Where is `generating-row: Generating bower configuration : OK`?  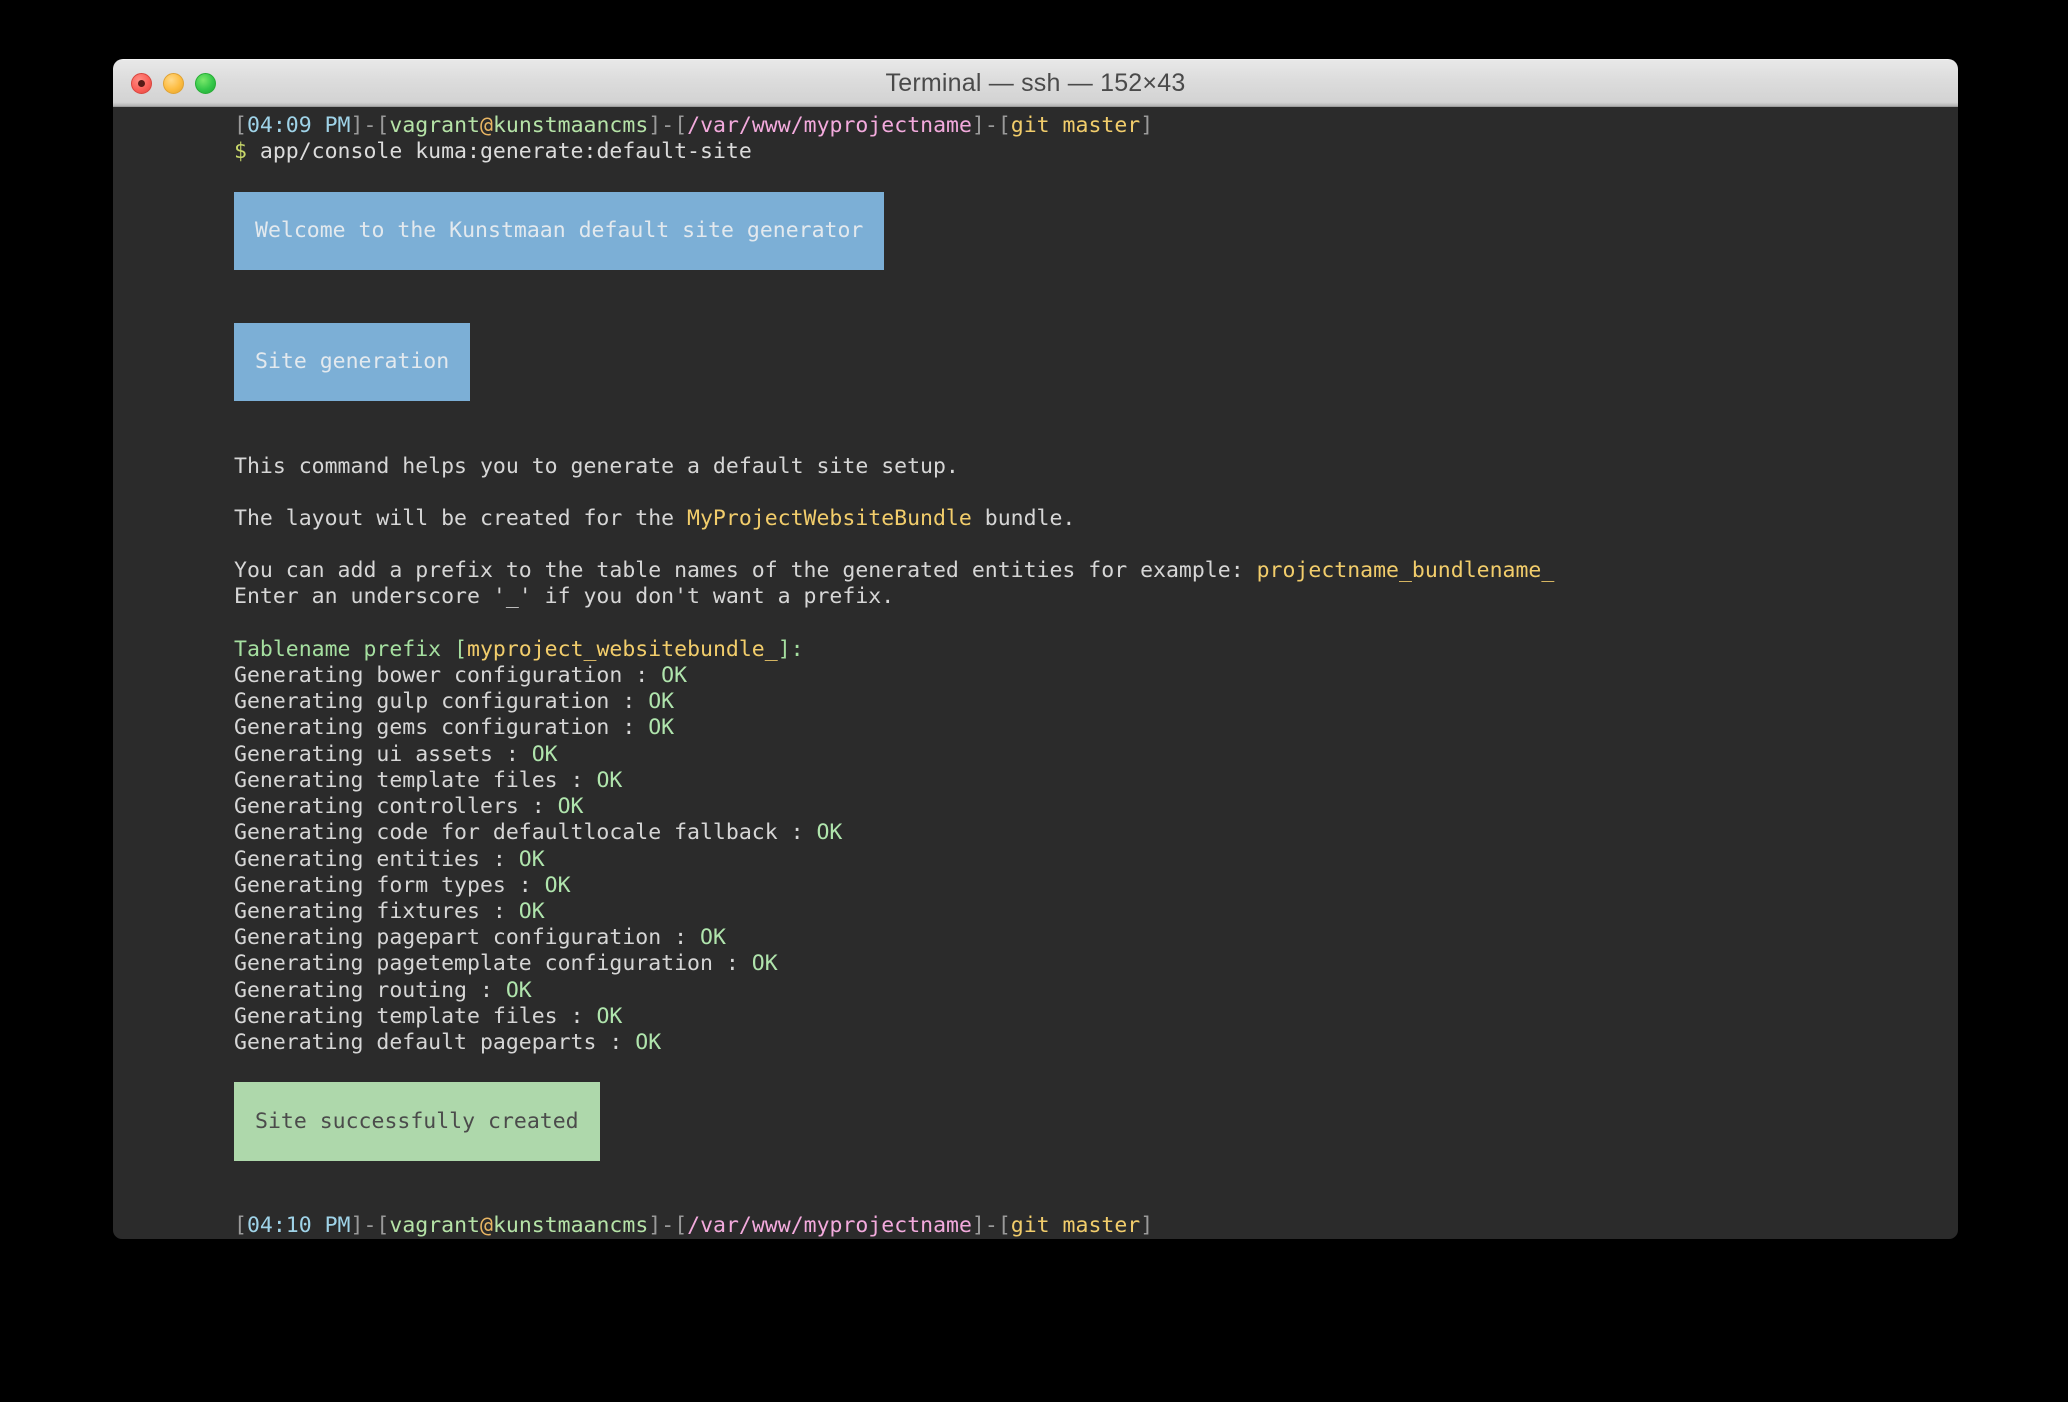 generating-row: Generating bower configuration : OK is located at coordinates (1035, 676).